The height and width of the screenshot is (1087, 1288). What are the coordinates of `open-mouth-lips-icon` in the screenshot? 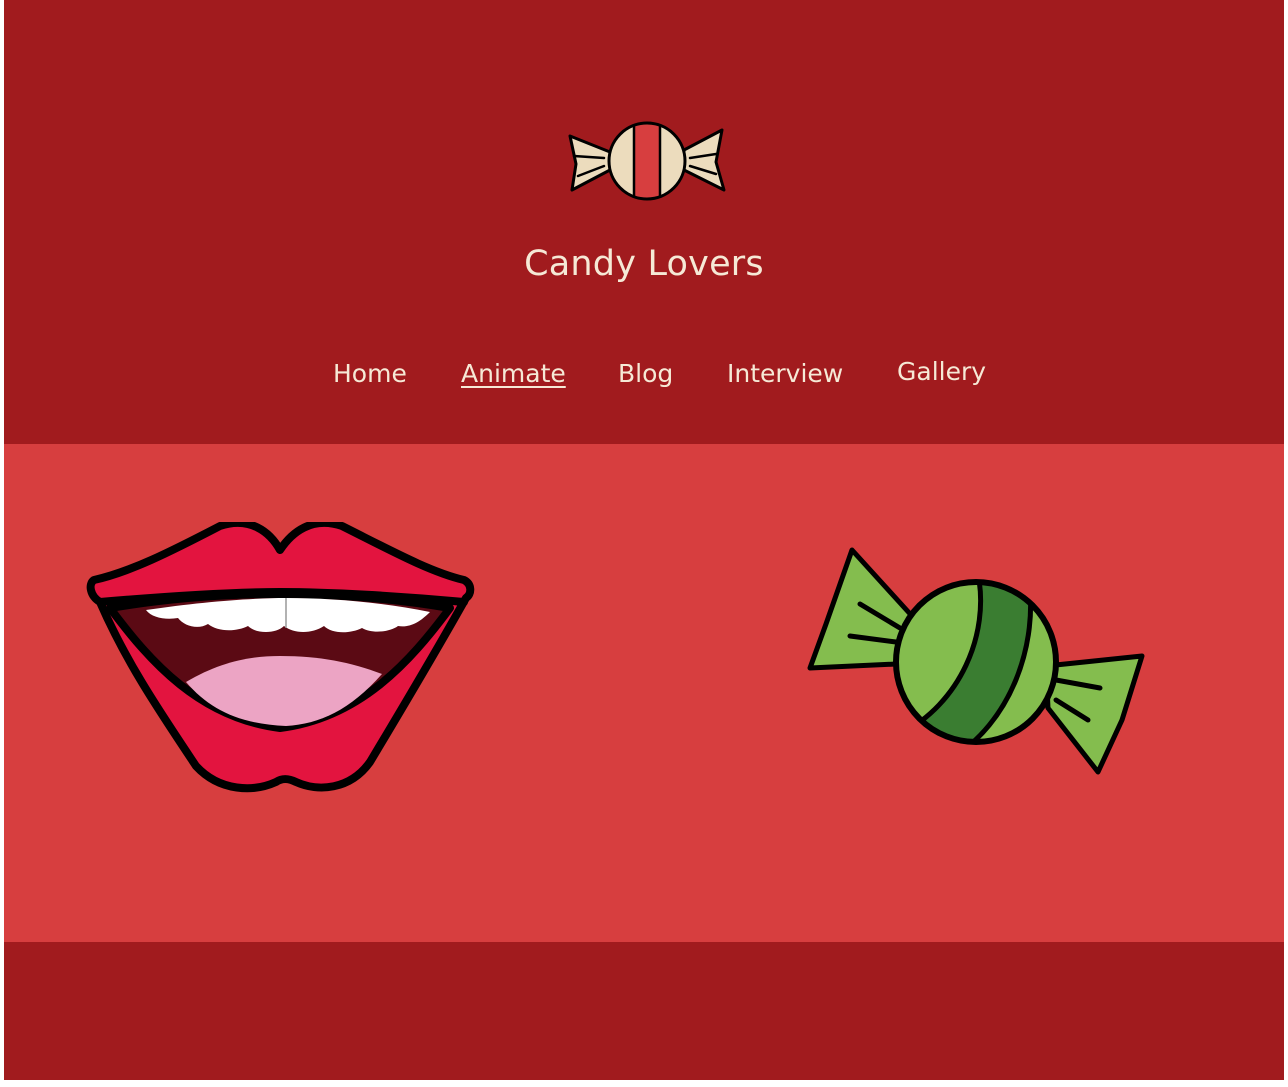 It's located at (280, 657).